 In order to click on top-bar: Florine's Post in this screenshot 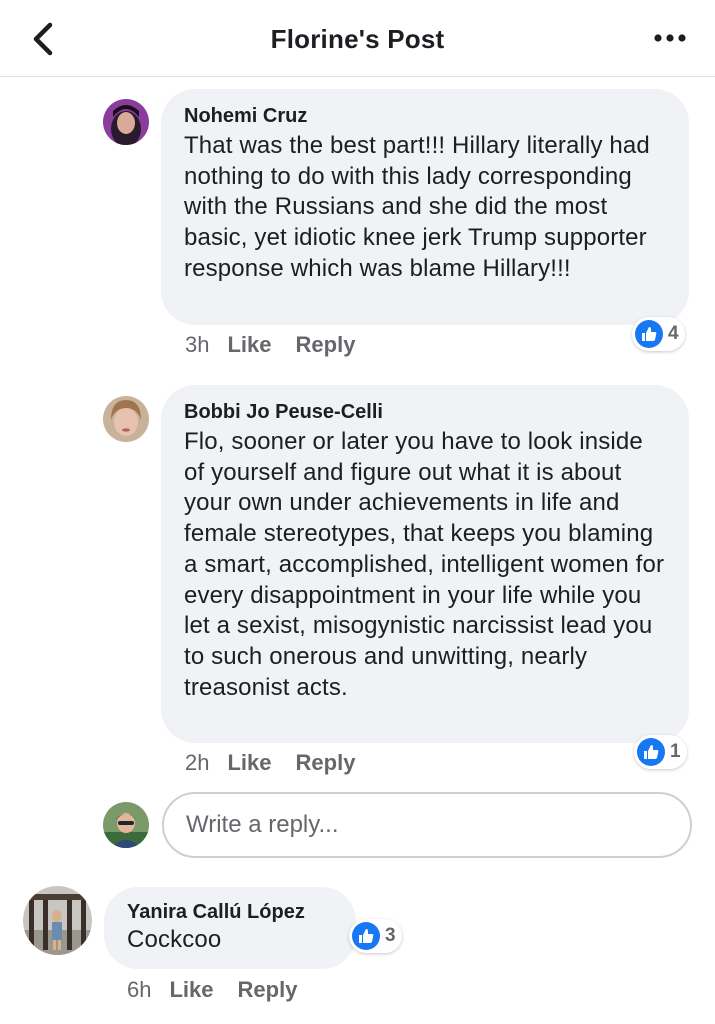, I will do `click(357, 38)`.